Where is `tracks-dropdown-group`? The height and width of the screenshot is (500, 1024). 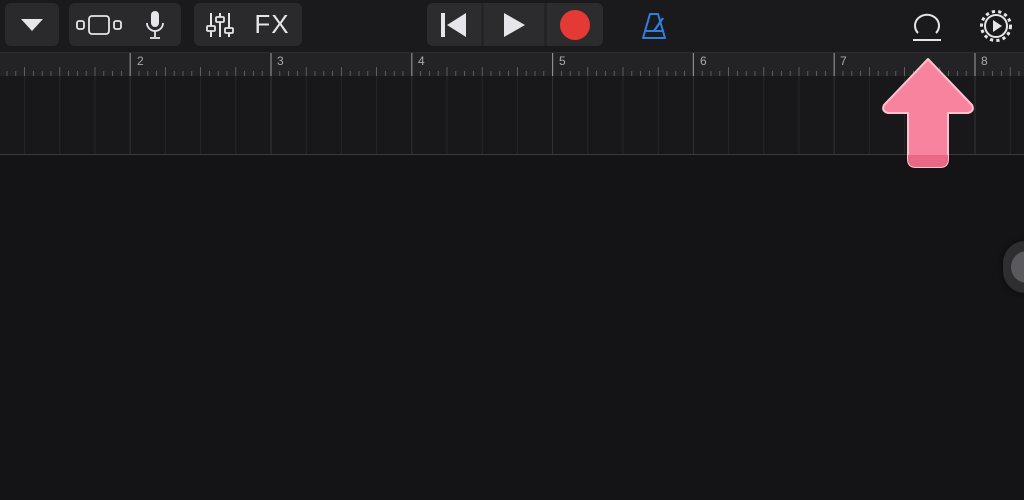 tracks-dropdown-group is located at coordinates (32, 24).